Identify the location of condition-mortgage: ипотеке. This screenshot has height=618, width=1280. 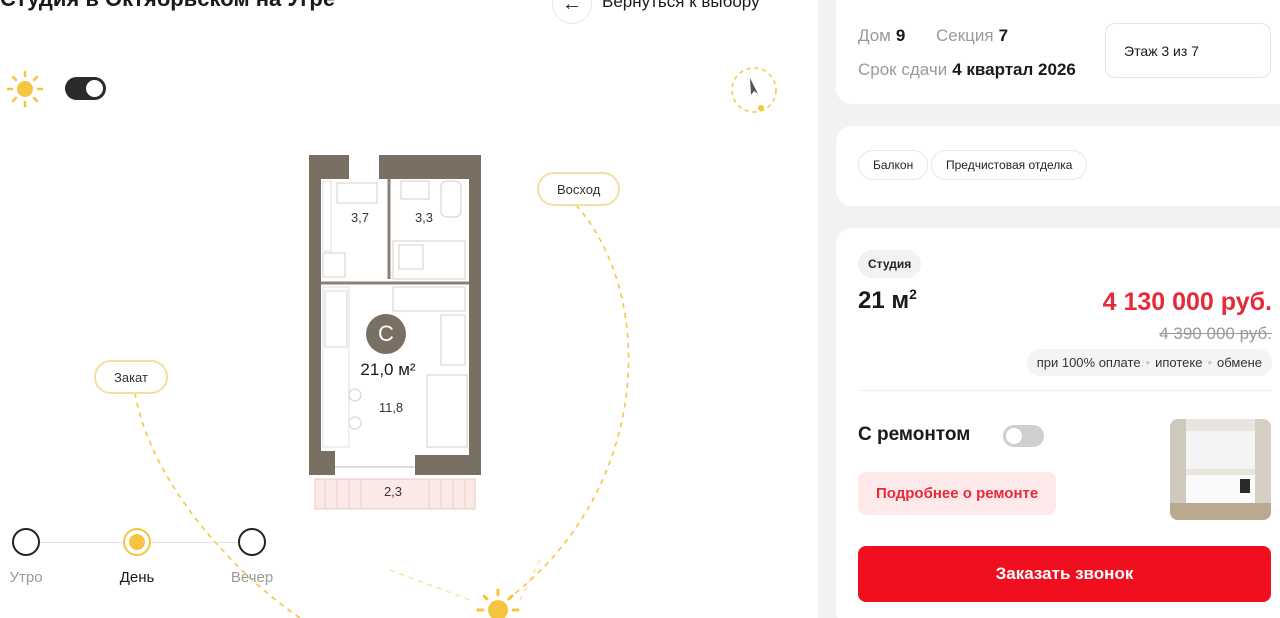
(1179, 362).